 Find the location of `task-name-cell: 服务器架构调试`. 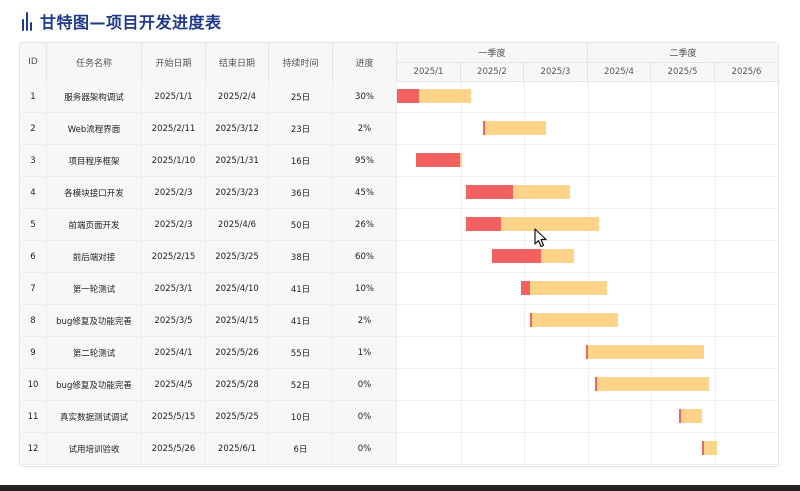

task-name-cell: 服务器架构调试 is located at coordinates (94, 96).